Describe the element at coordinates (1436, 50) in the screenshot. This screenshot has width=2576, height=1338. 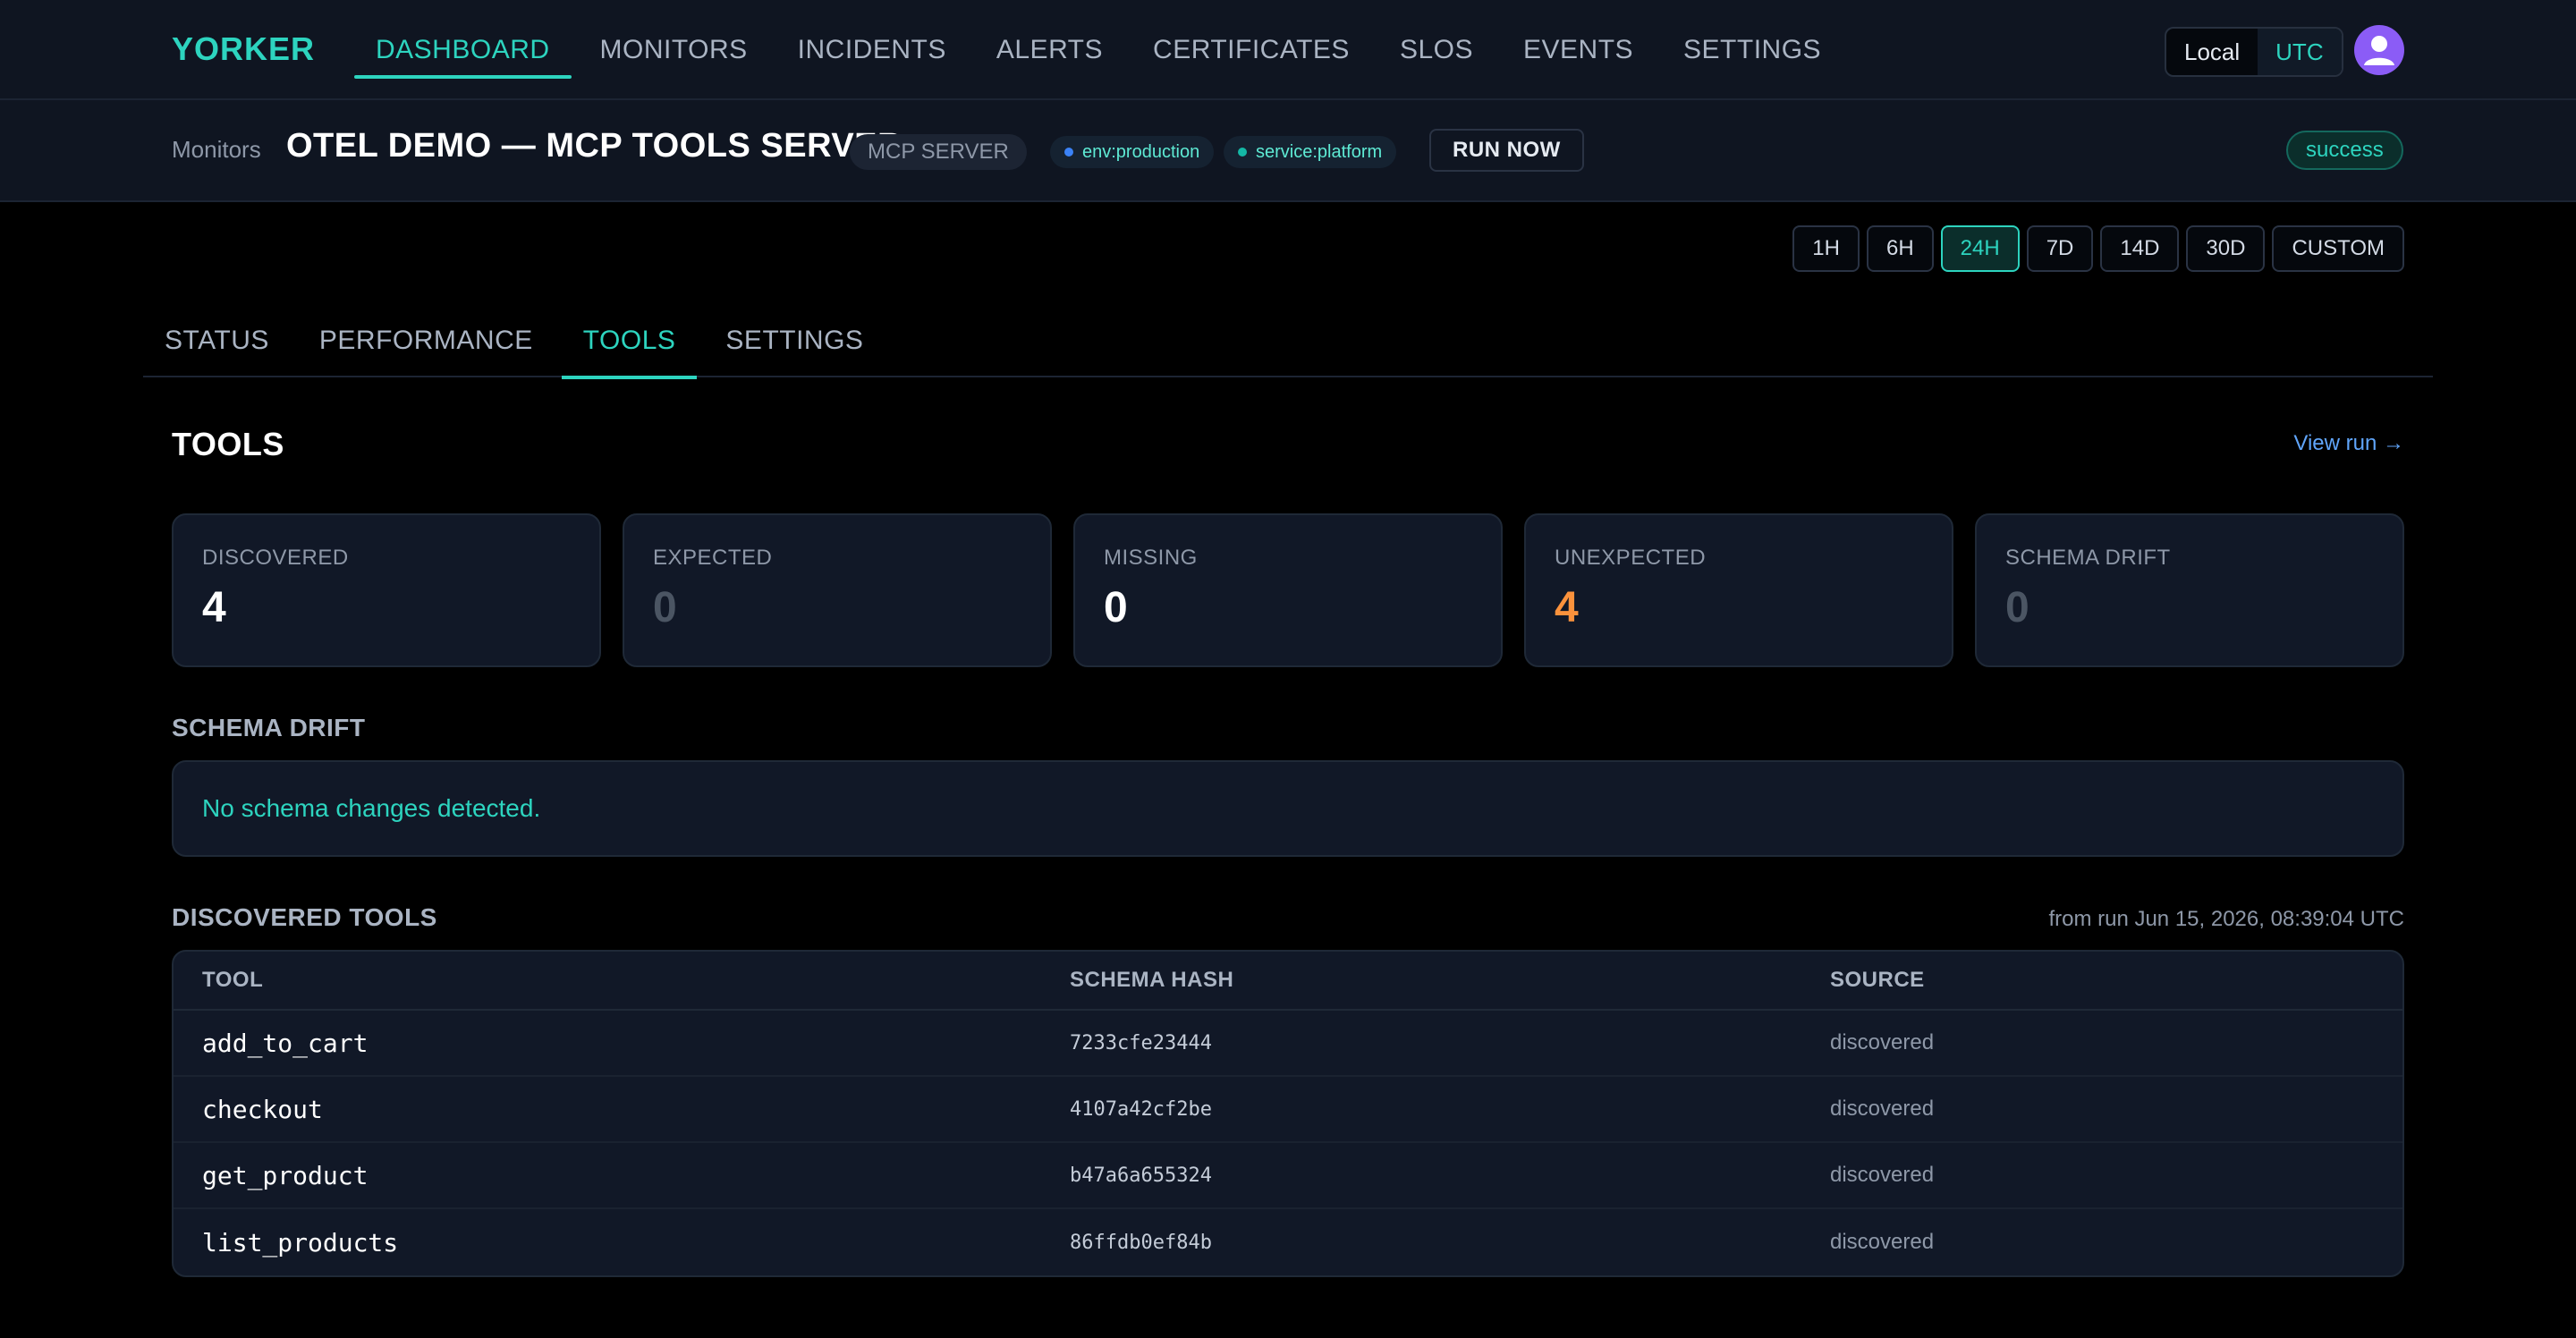
I see `nav-slos: SLOS` at that location.